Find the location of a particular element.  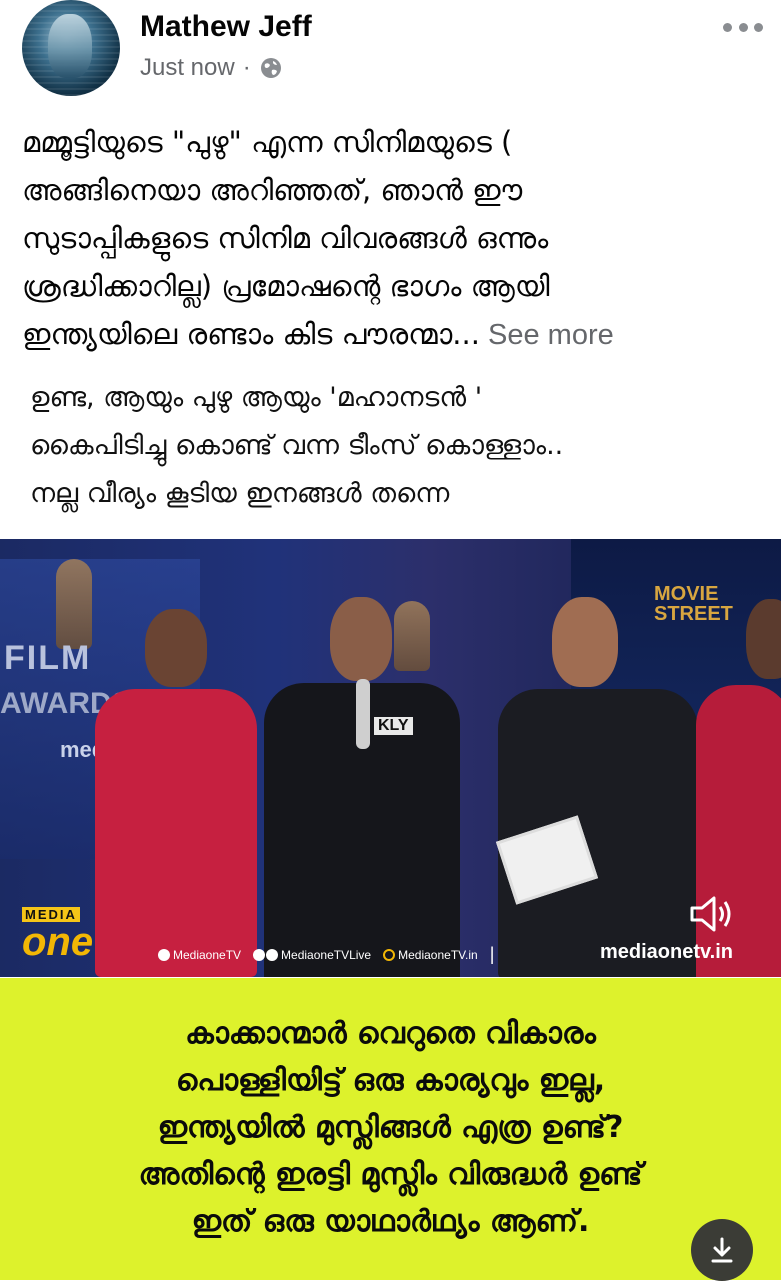

see-more-link: See more is located at coordinates (547, 335).